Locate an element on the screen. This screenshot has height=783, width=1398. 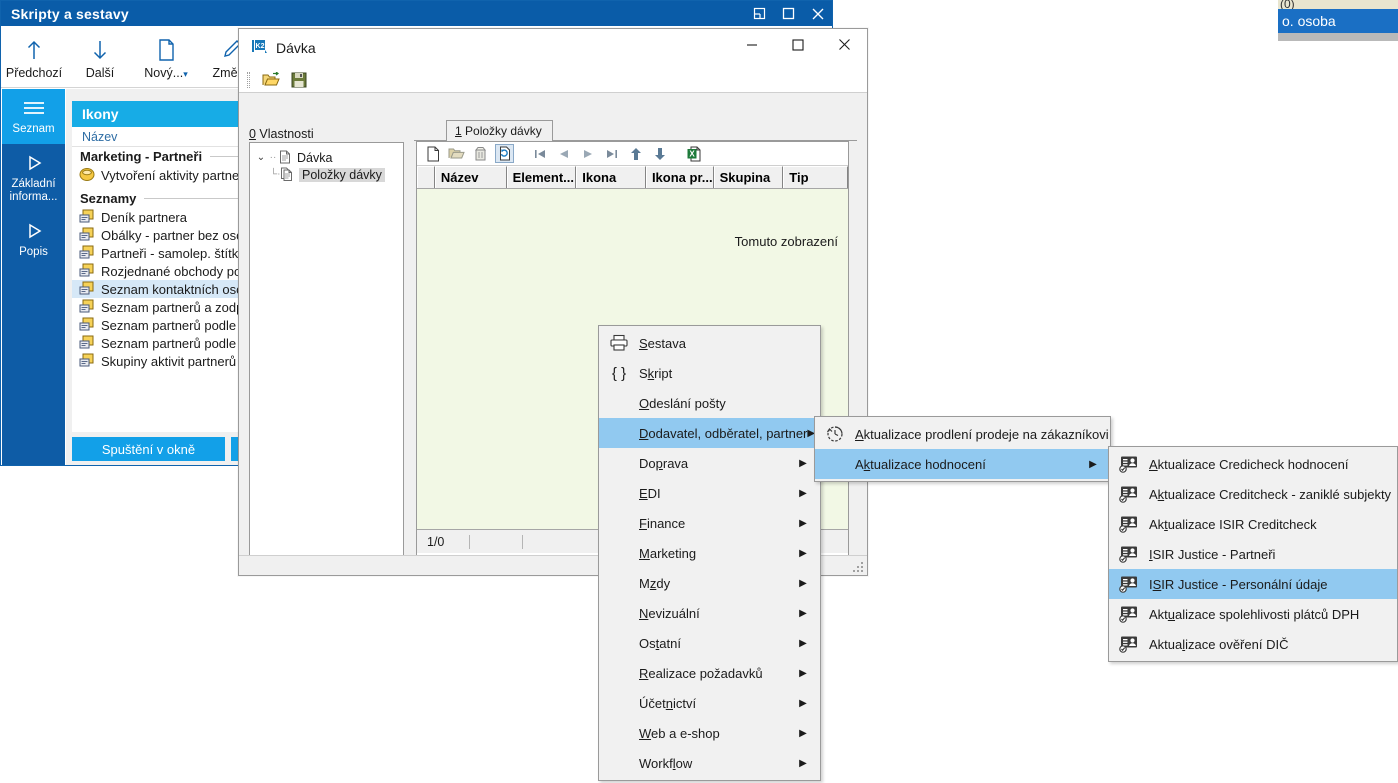
sidebar-item-popis: Popis is located at coordinates (33, 239).